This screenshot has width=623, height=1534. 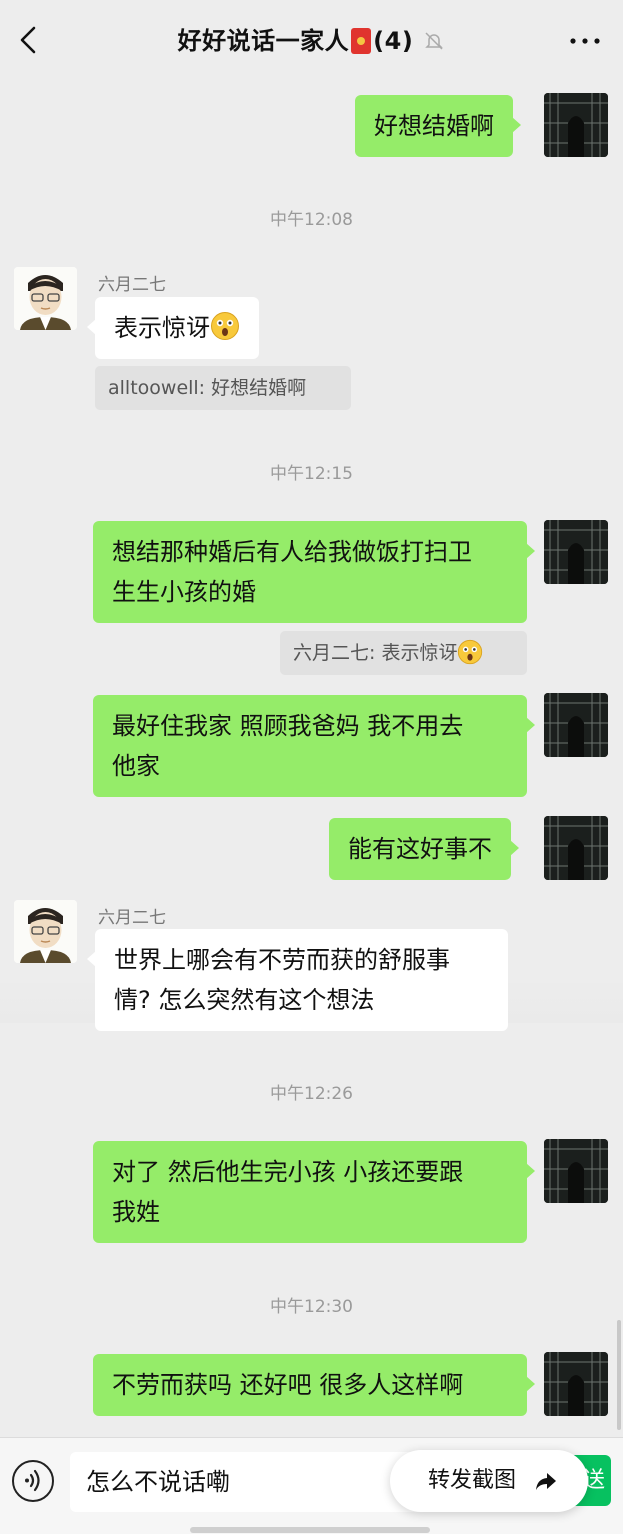 I want to click on message-text-line: 对了 然后他生完小孩 小孩还要跟, so click(x=288, y=1172).